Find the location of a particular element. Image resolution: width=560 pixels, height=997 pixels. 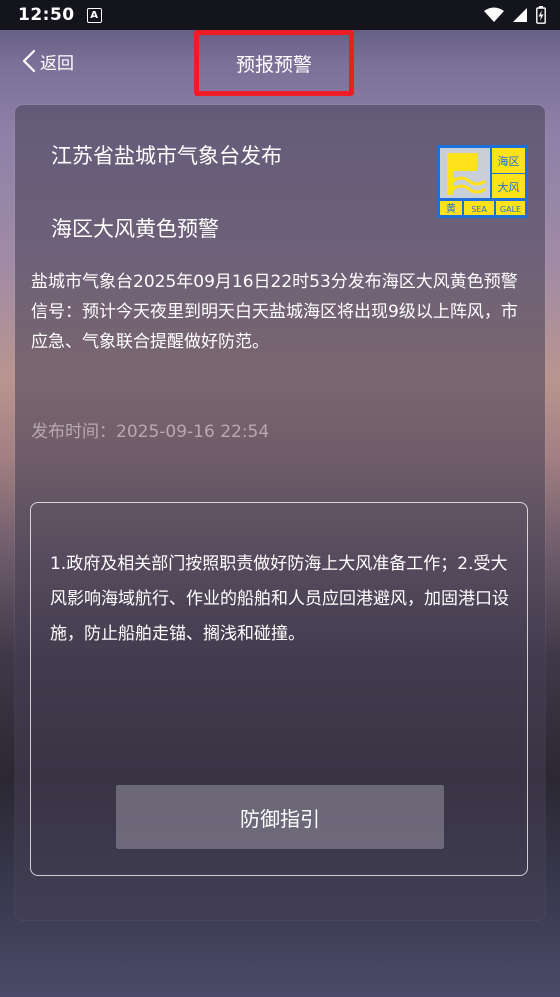

publish-time-value: 2025-09-16 22:54 is located at coordinates (193, 432).